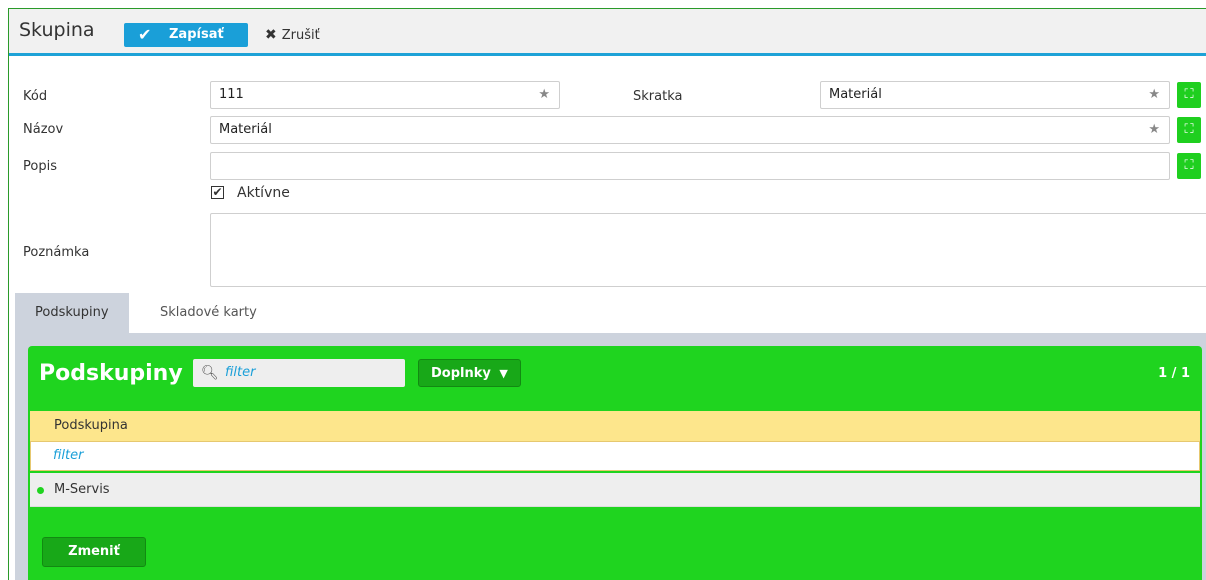 The height and width of the screenshot is (580, 1206). What do you see at coordinates (461, 373) in the screenshot?
I see `extras-label: Doplnky` at bounding box center [461, 373].